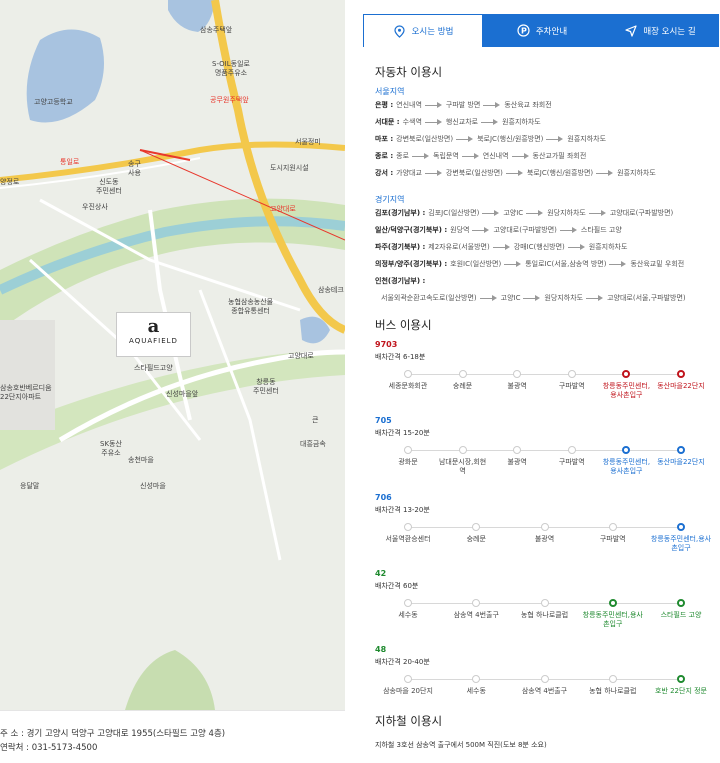  I want to click on brand-name: AQUAFIELD, so click(153, 341).